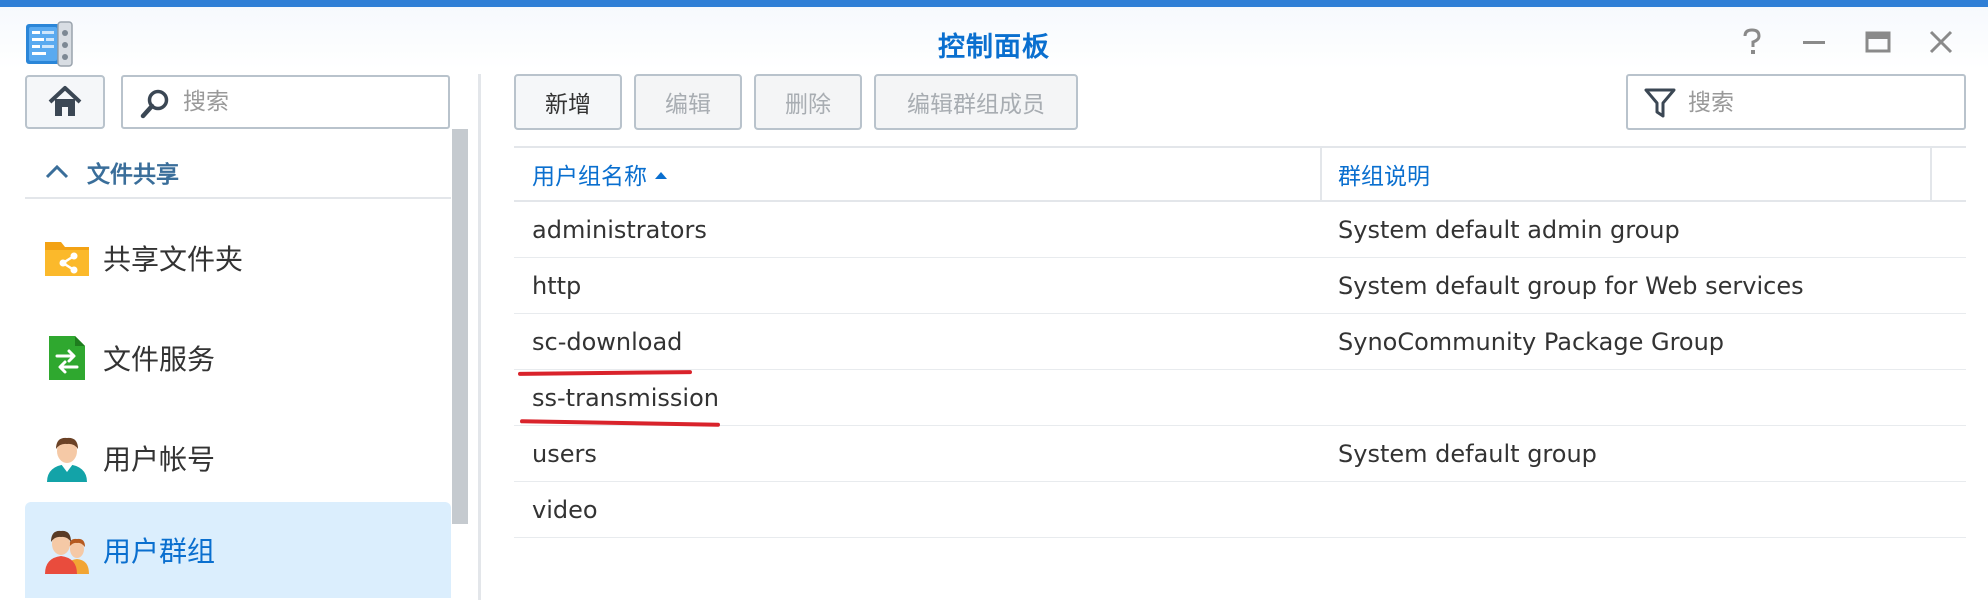  What do you see at coordinates (1531, 342) in the screenshot?
I see `group-description-cell: SynoCommunity Package Group` at bounding box center [1531, 342].